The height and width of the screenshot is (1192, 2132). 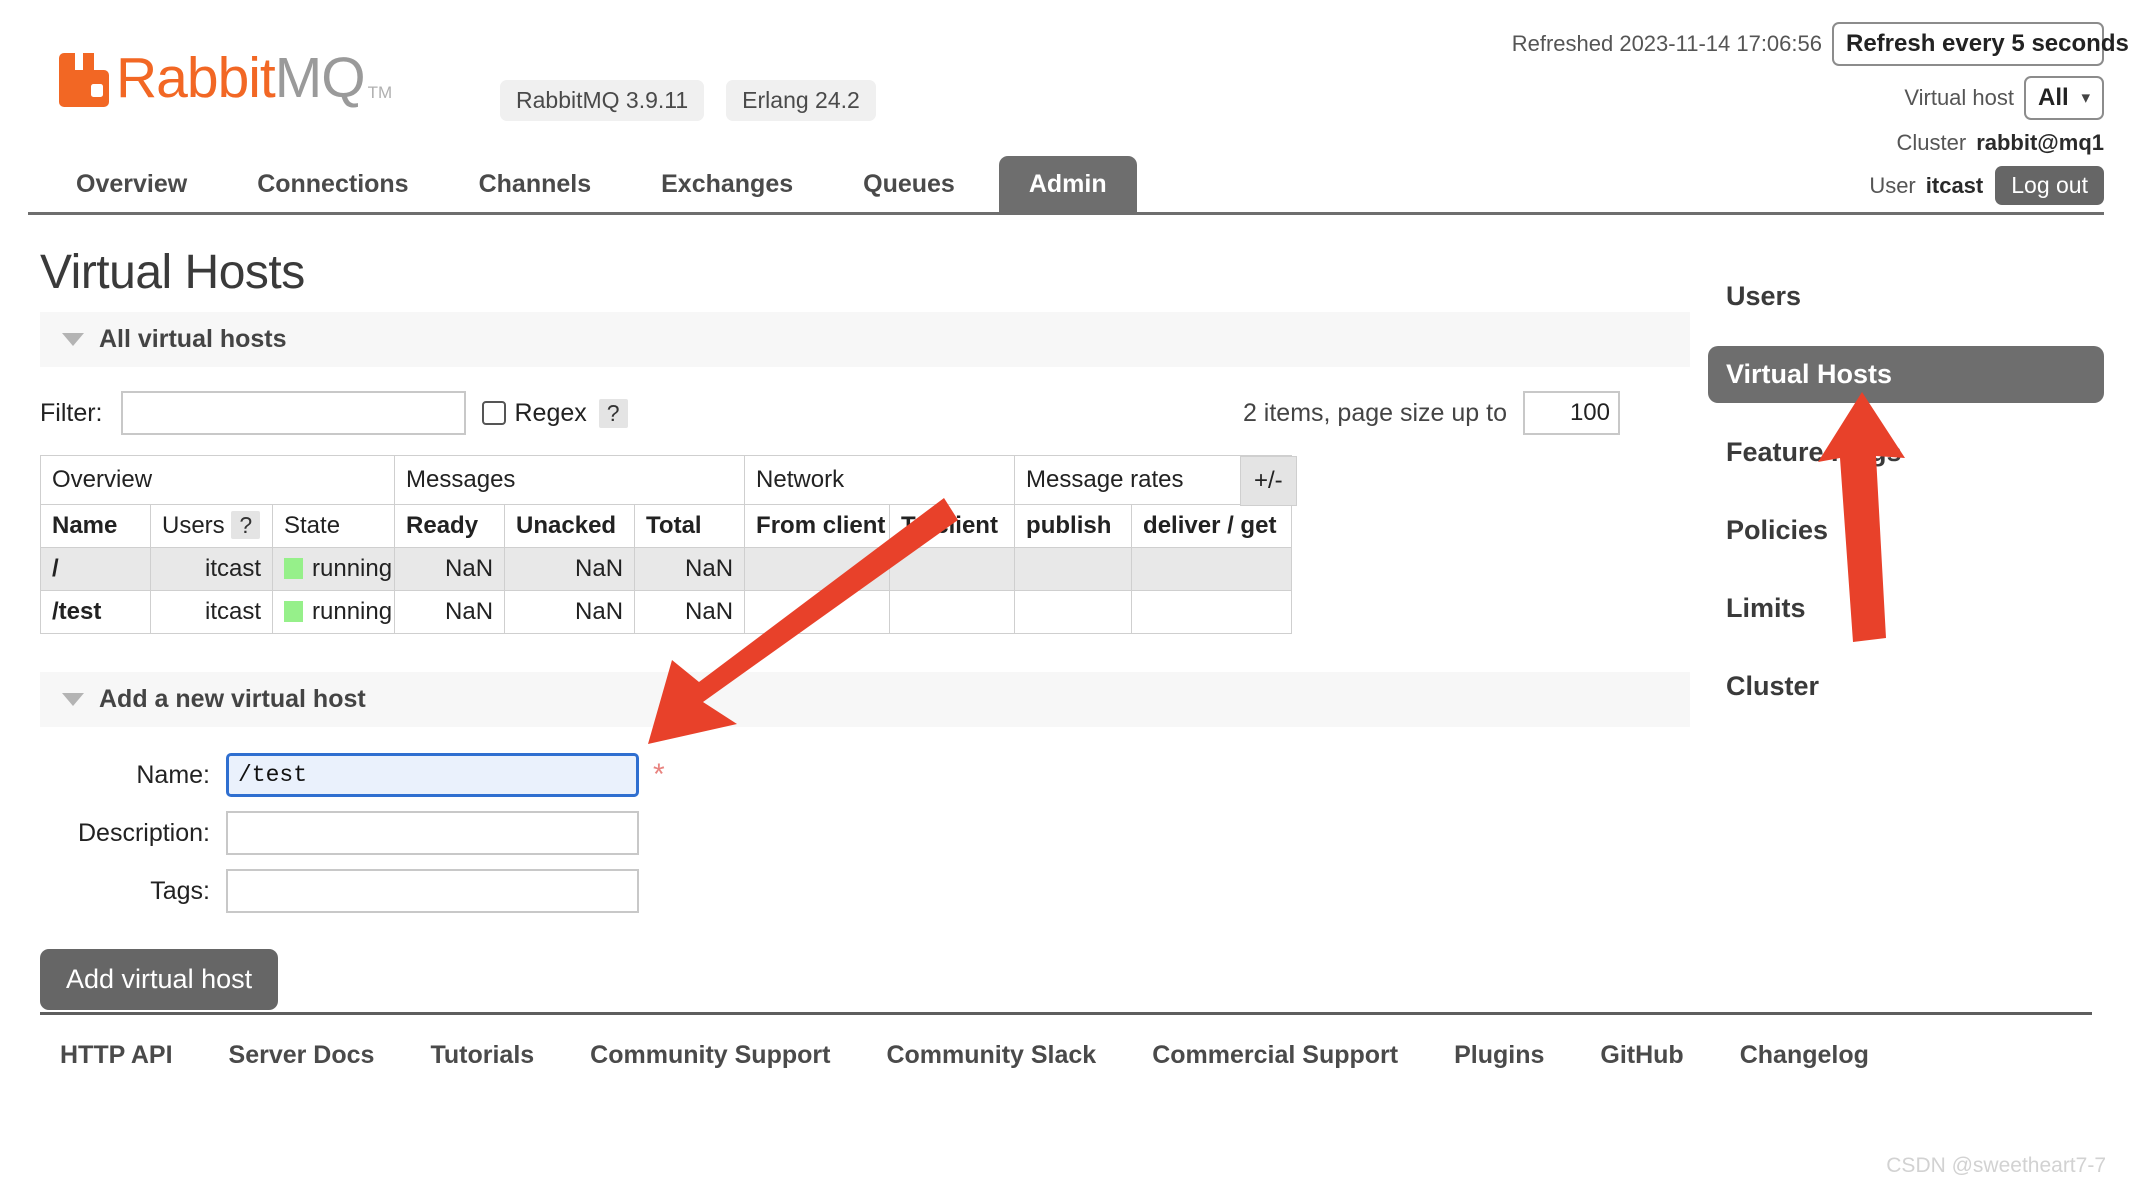 What do you see at coordinates (1374, 412) in the screenshot?
I see `items-count-text: 2 items, page size up to` at bounding box center [1374, 412].